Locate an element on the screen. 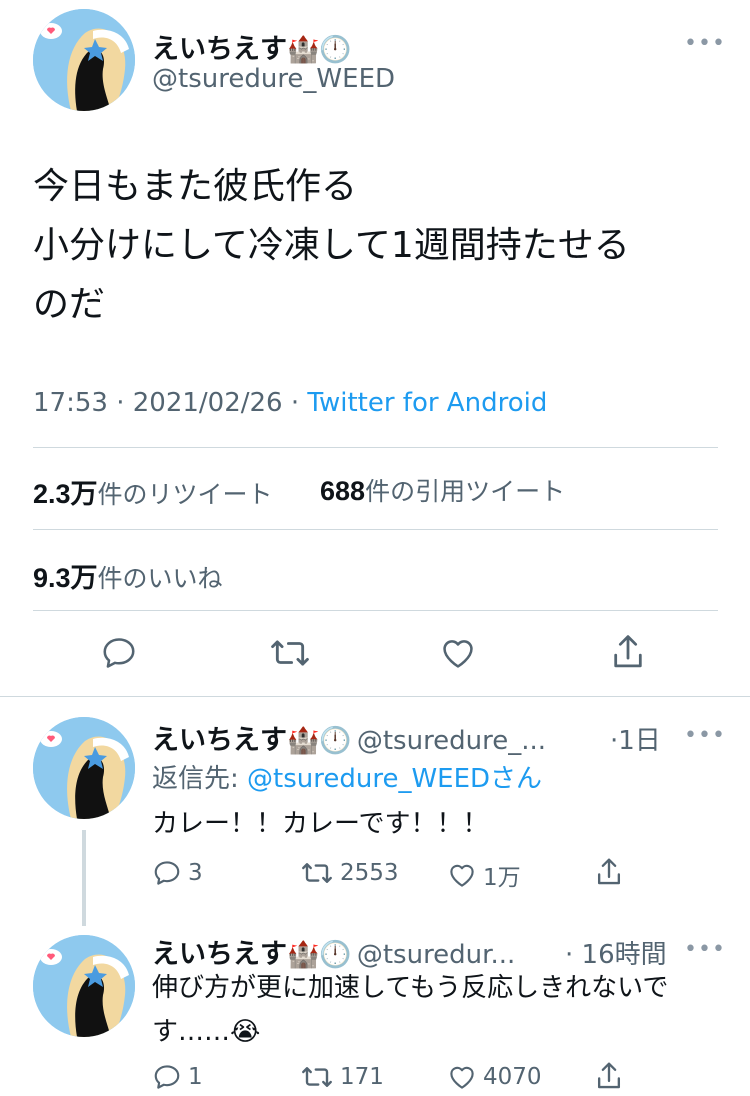 This screenshot has height=1096, width=750. retweet-button: 2553 is located at coordinates (349, 873).